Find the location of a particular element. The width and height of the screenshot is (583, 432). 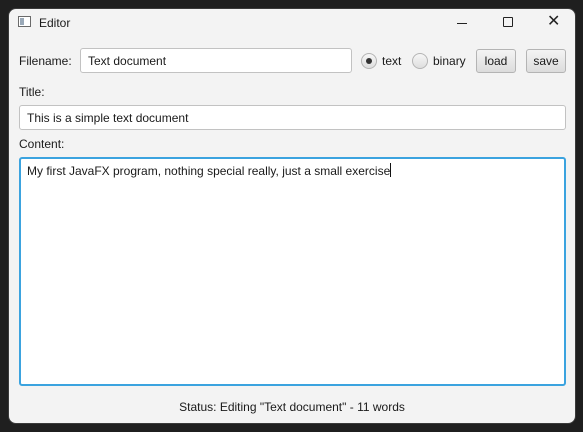

load-button: load is located at coordinates (496, 61).